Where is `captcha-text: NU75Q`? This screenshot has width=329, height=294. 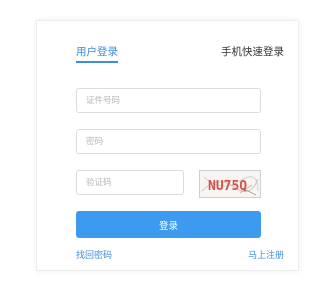
captcha-text: NU75Q is located at coordinates (227, 186).